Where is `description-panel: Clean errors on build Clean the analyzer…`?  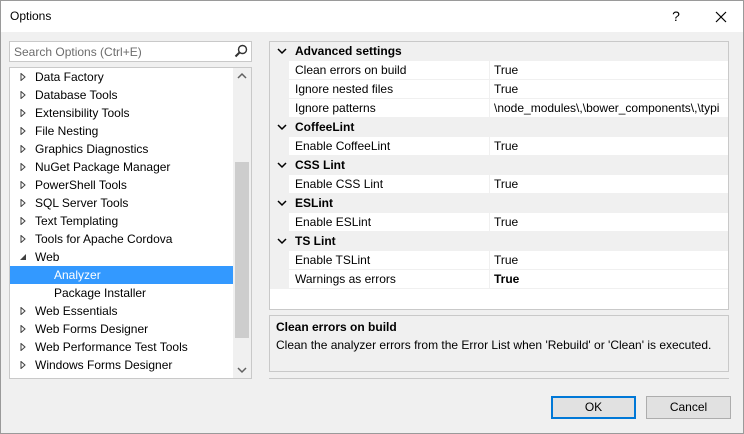 description-panel: Clean errors on build Clean the analyzer… is located at coordinates (499, 343).